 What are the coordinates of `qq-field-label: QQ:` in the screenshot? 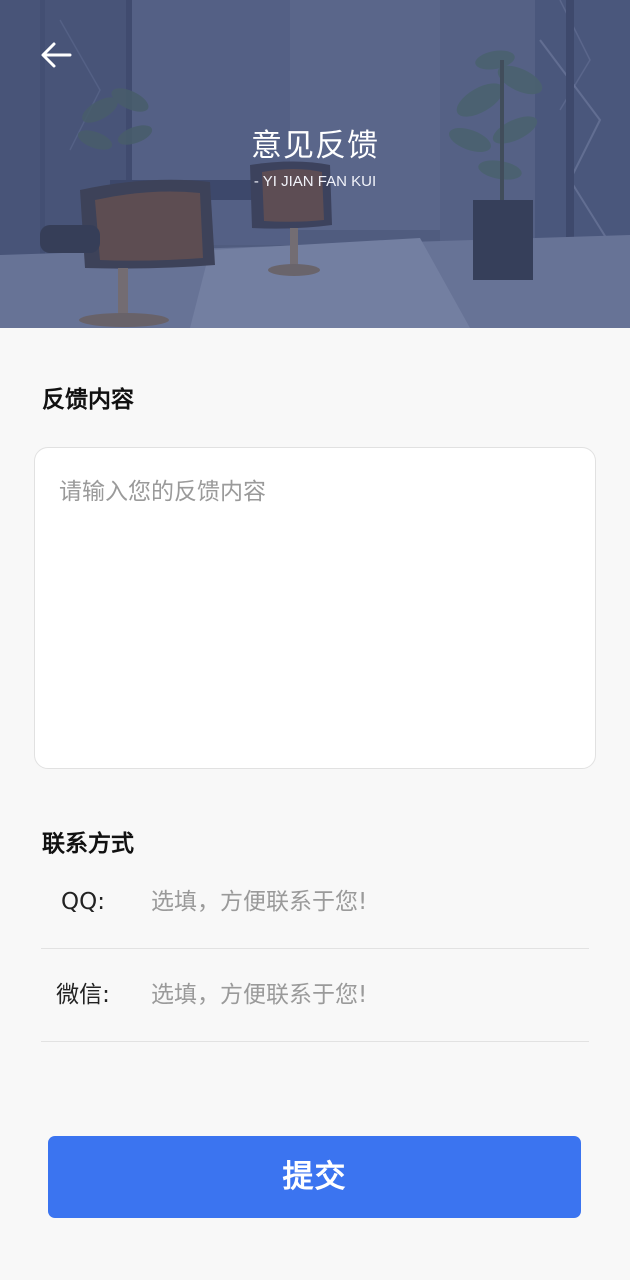 It's located at (83, 902).